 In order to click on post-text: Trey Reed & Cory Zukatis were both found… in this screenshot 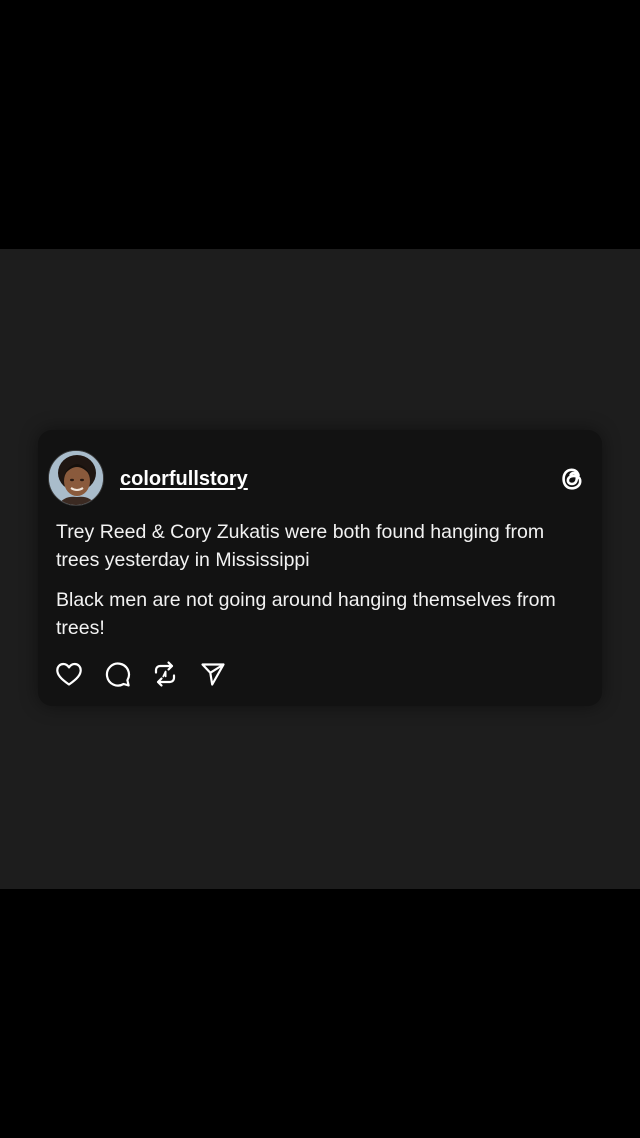, I will do `click(324, 586)`.